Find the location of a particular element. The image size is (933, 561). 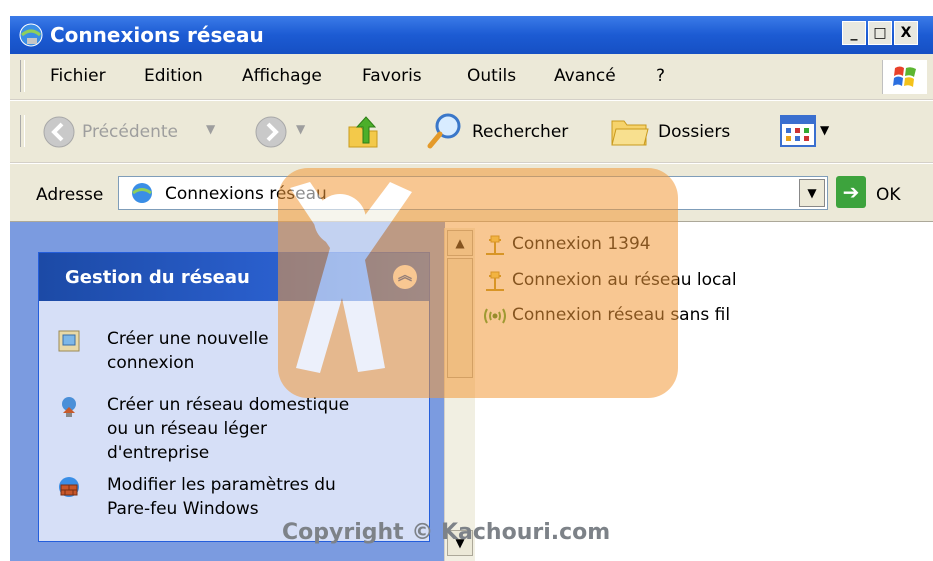

toolbar-grip is located at coordinates (22, 131).